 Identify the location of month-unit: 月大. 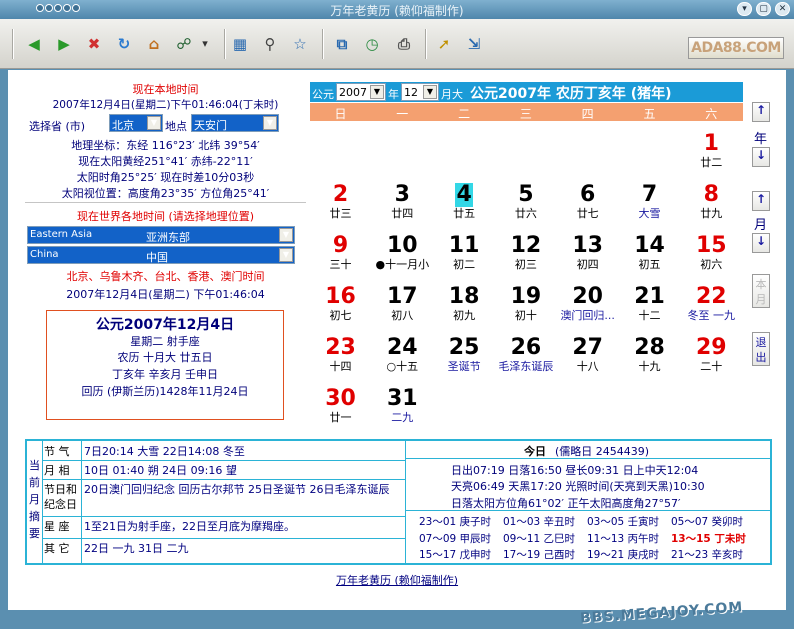
(452, 94).